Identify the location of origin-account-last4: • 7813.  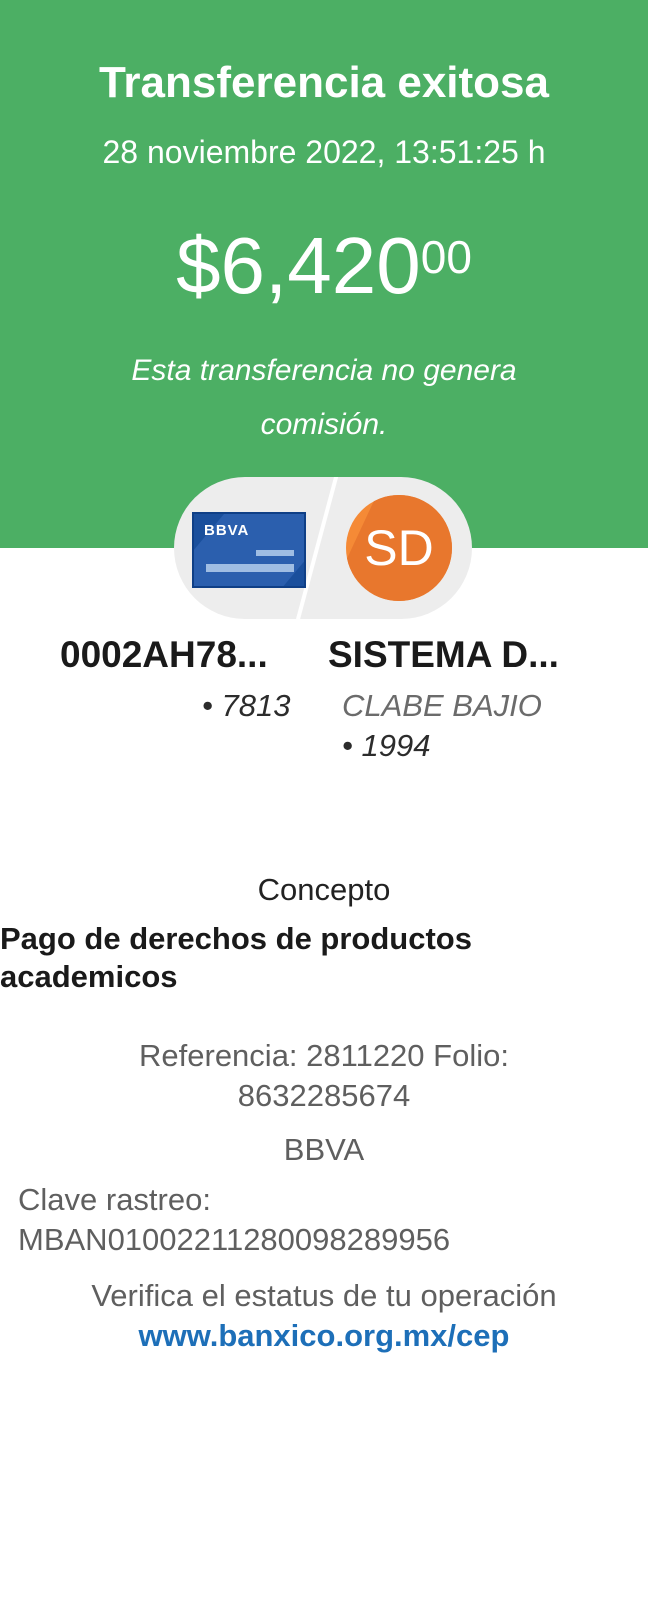
(246, 705).